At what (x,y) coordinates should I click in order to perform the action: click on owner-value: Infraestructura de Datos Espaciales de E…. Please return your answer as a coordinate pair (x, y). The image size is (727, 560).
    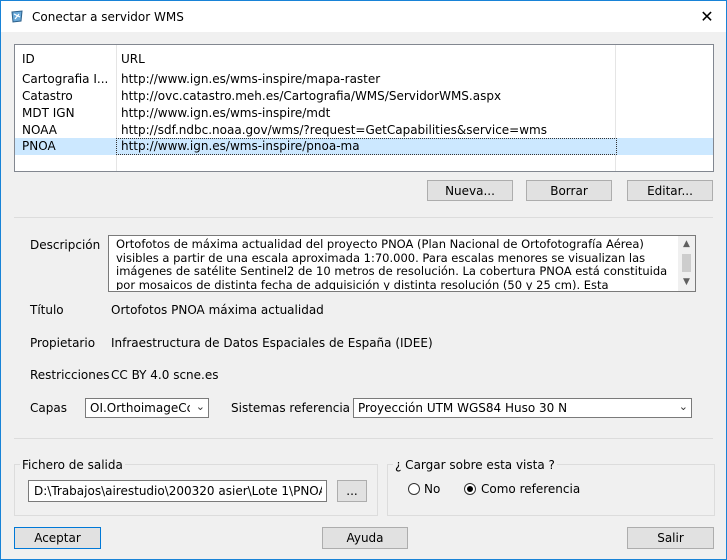
    Looking at the image, I should click on (272, 343).